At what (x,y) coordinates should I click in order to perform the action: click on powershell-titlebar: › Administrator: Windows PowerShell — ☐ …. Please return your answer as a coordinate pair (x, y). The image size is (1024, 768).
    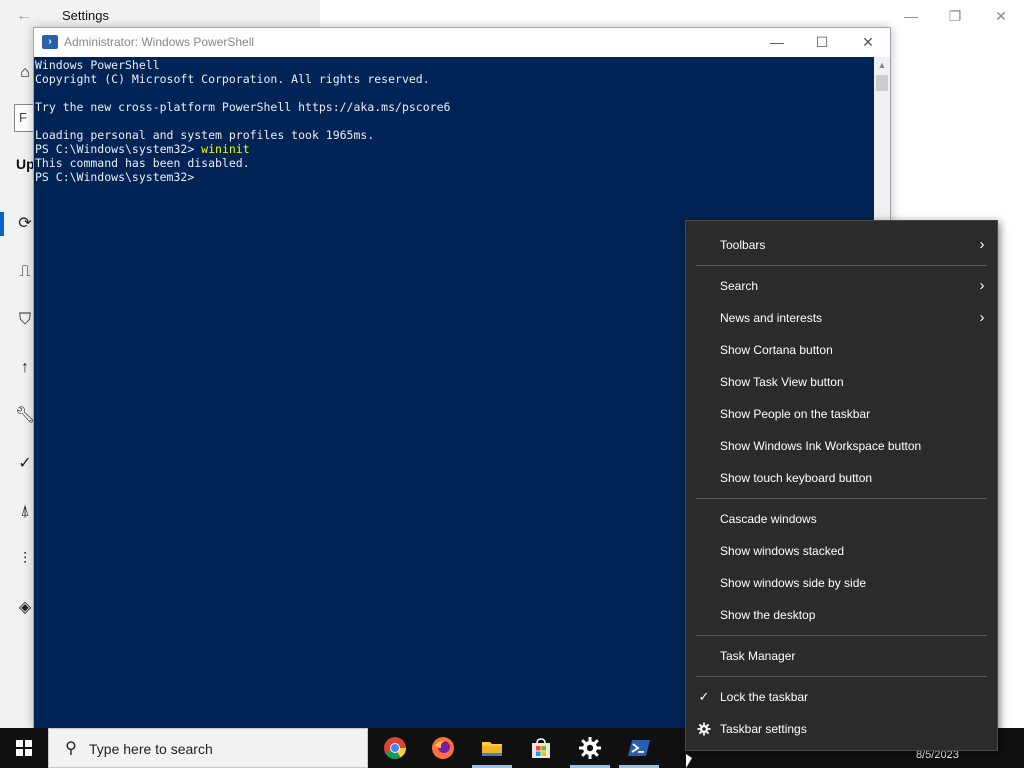
    Looking at the image, I should click on (462, 42).